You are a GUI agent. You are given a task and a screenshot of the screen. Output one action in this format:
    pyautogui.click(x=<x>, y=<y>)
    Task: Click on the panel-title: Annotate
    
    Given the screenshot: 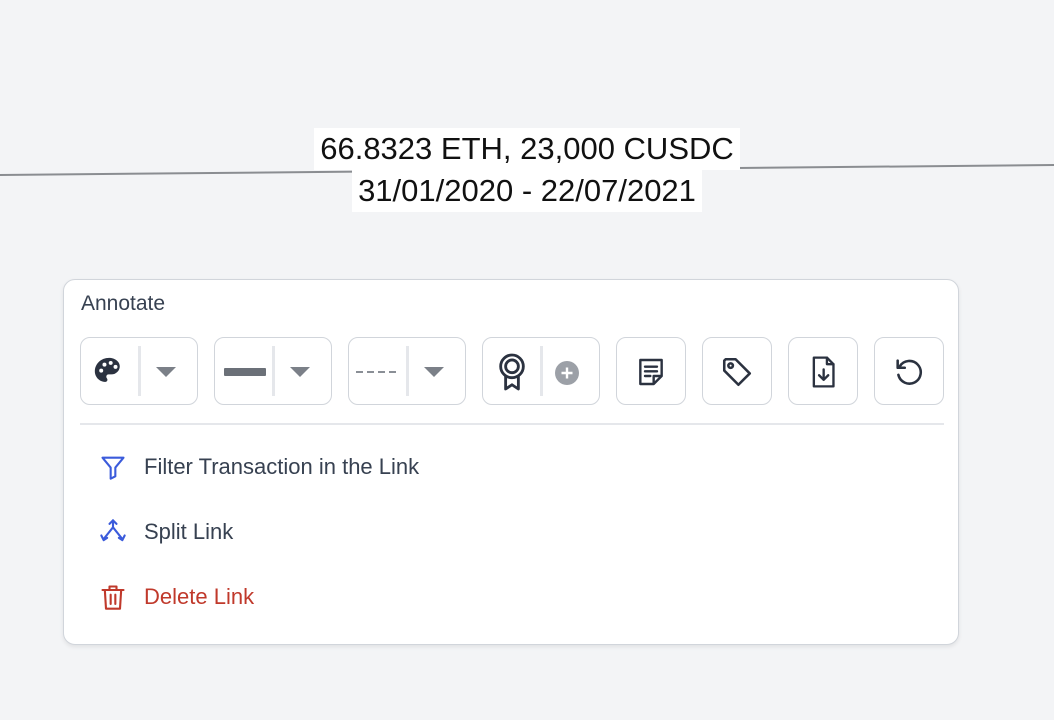 What is the action you would take?
    pyautogui.click(x=123, y=303)
    